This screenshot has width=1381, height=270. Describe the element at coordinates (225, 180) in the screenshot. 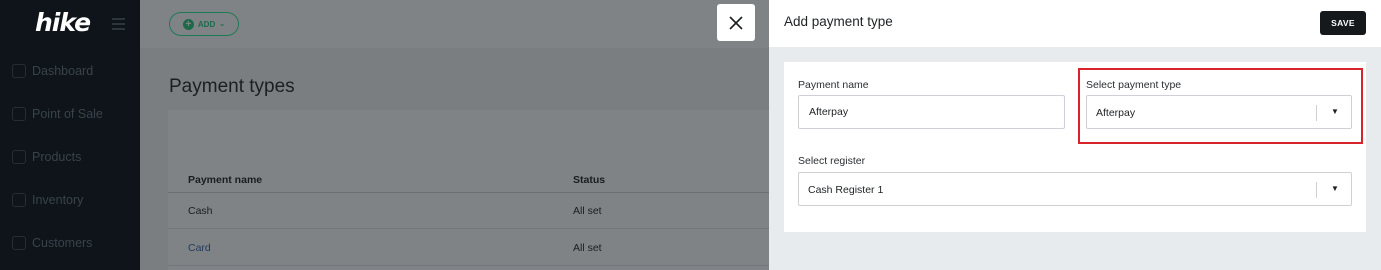

I see `column-header-payment-name: Payment name` at that location.